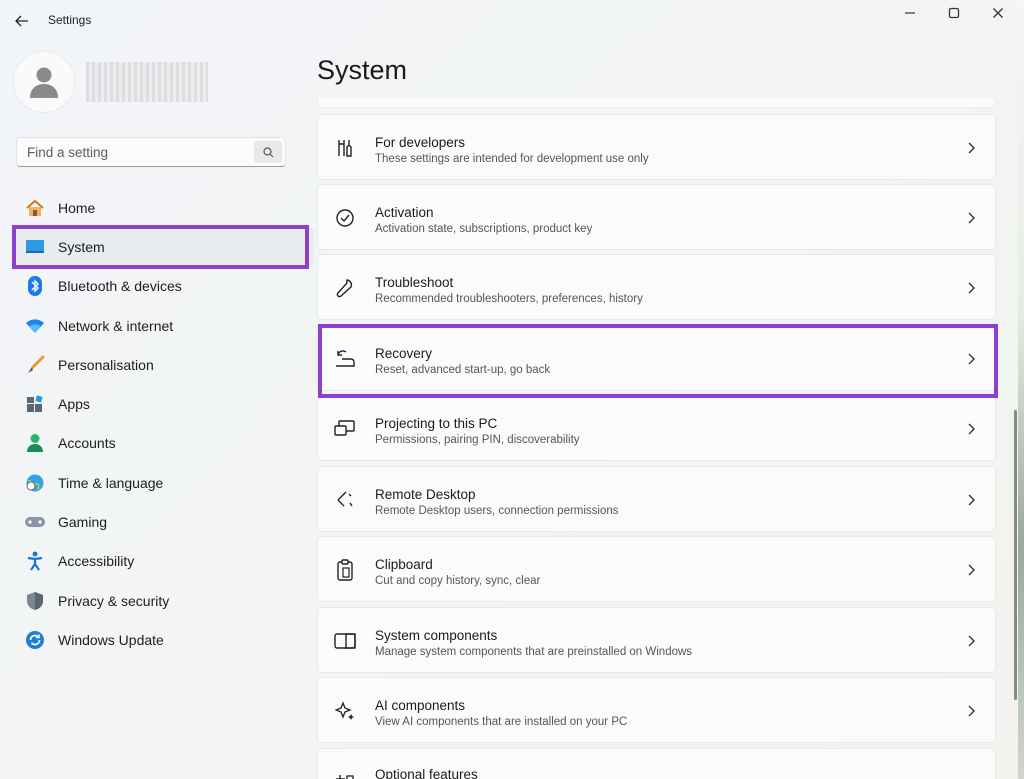  What do you see at coordinates (96, 561) in the screenshot?
I see `sidebar-item-label: Accessibility` at bounding box center [96, 561].